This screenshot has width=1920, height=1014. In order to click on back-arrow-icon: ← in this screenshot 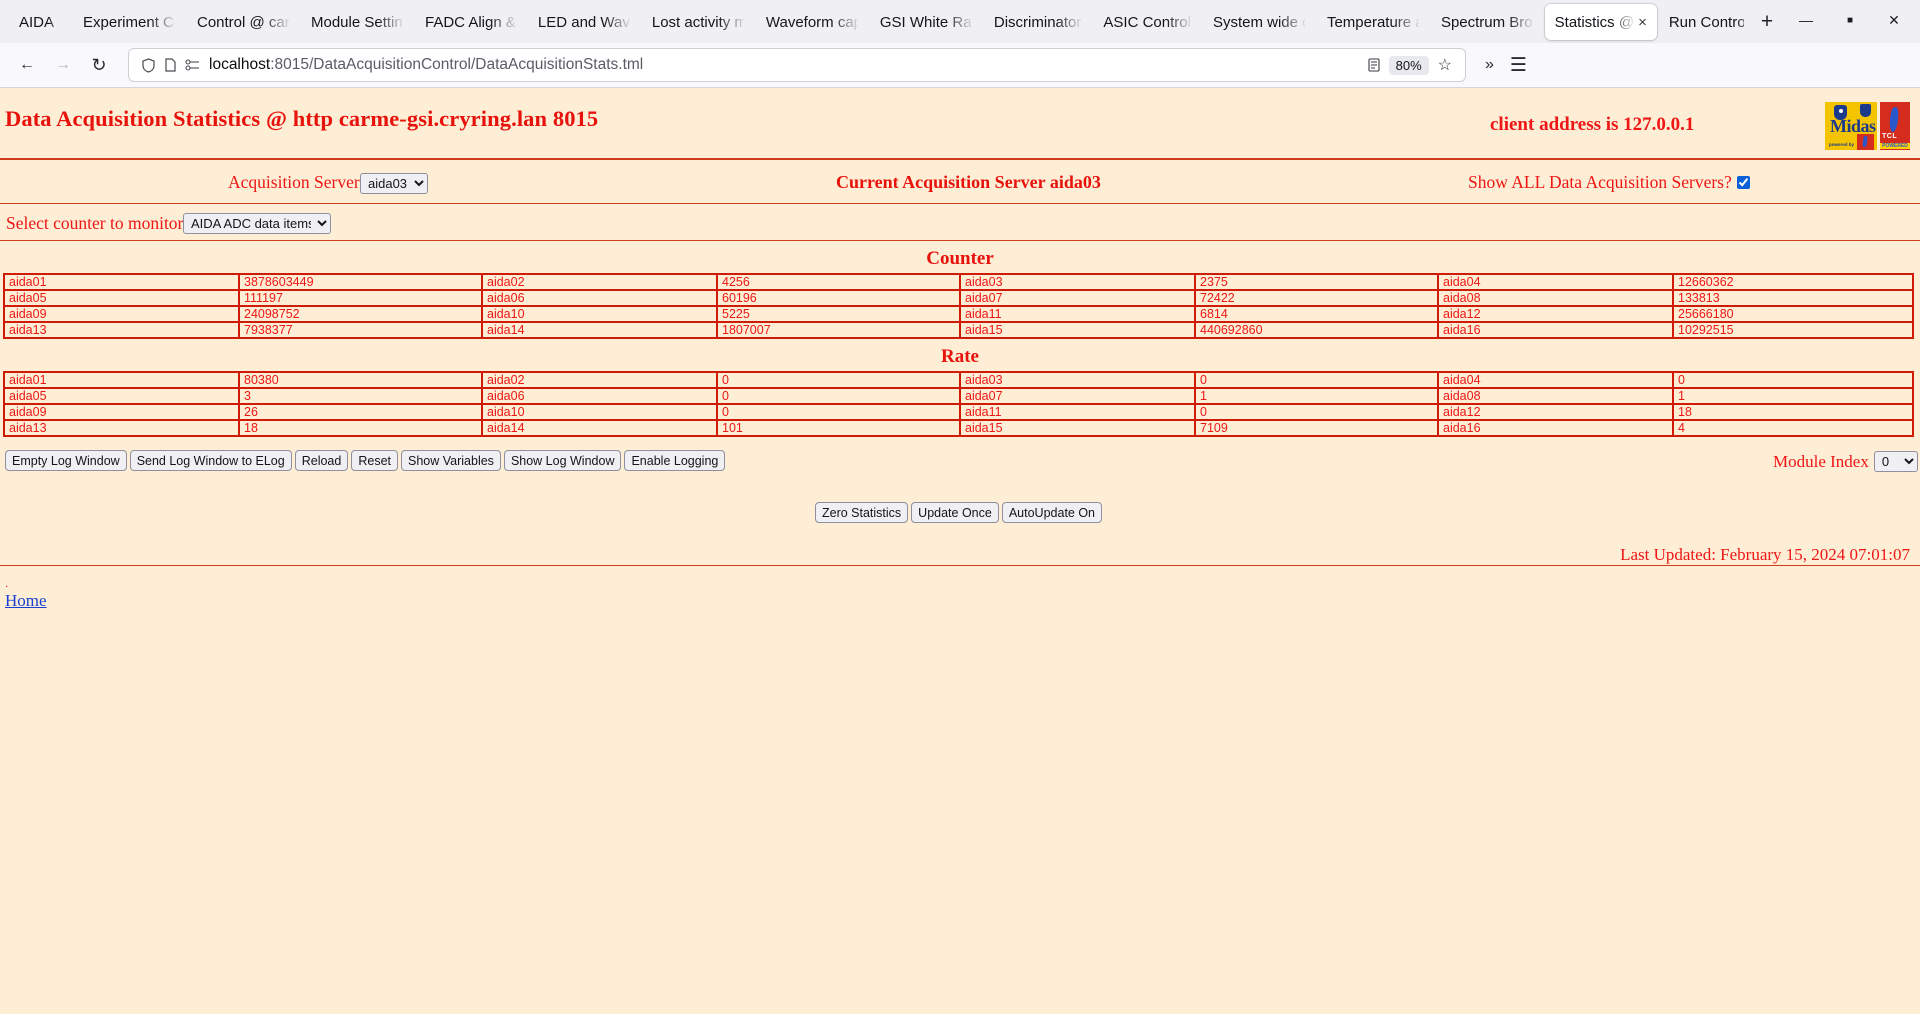, I will do `click(27, 64)`.